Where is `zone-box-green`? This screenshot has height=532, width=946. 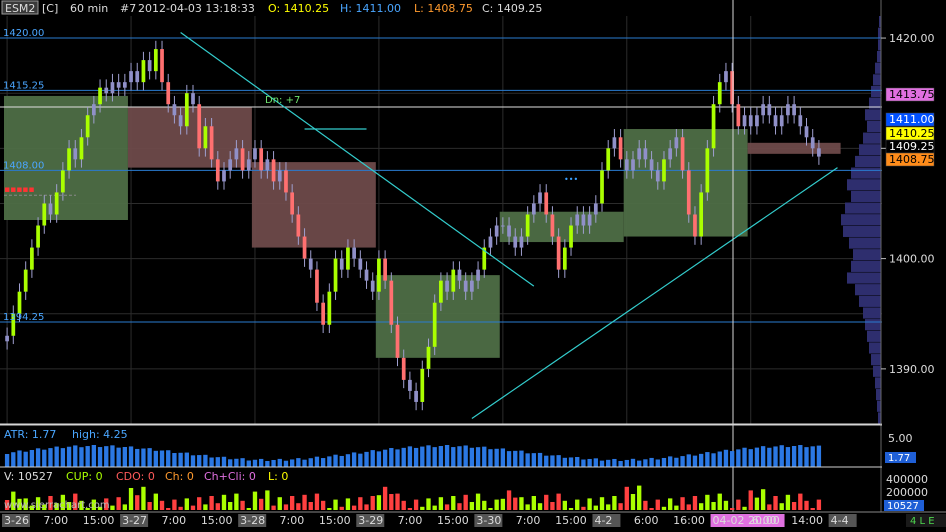
zone-box-green is located at coordinates (561, 227).